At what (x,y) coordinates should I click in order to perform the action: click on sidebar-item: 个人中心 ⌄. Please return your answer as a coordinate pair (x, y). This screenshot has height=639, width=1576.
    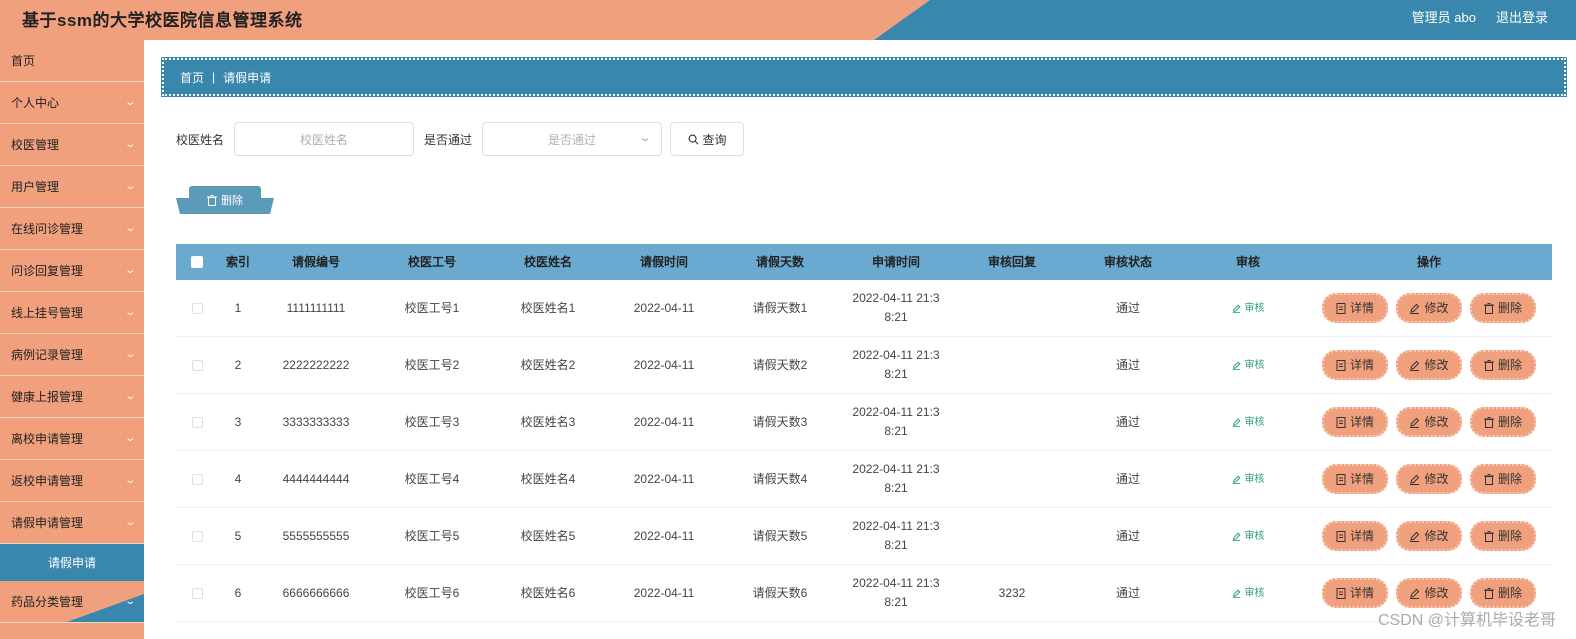
    Looking at the image, I should click on (72, 103).